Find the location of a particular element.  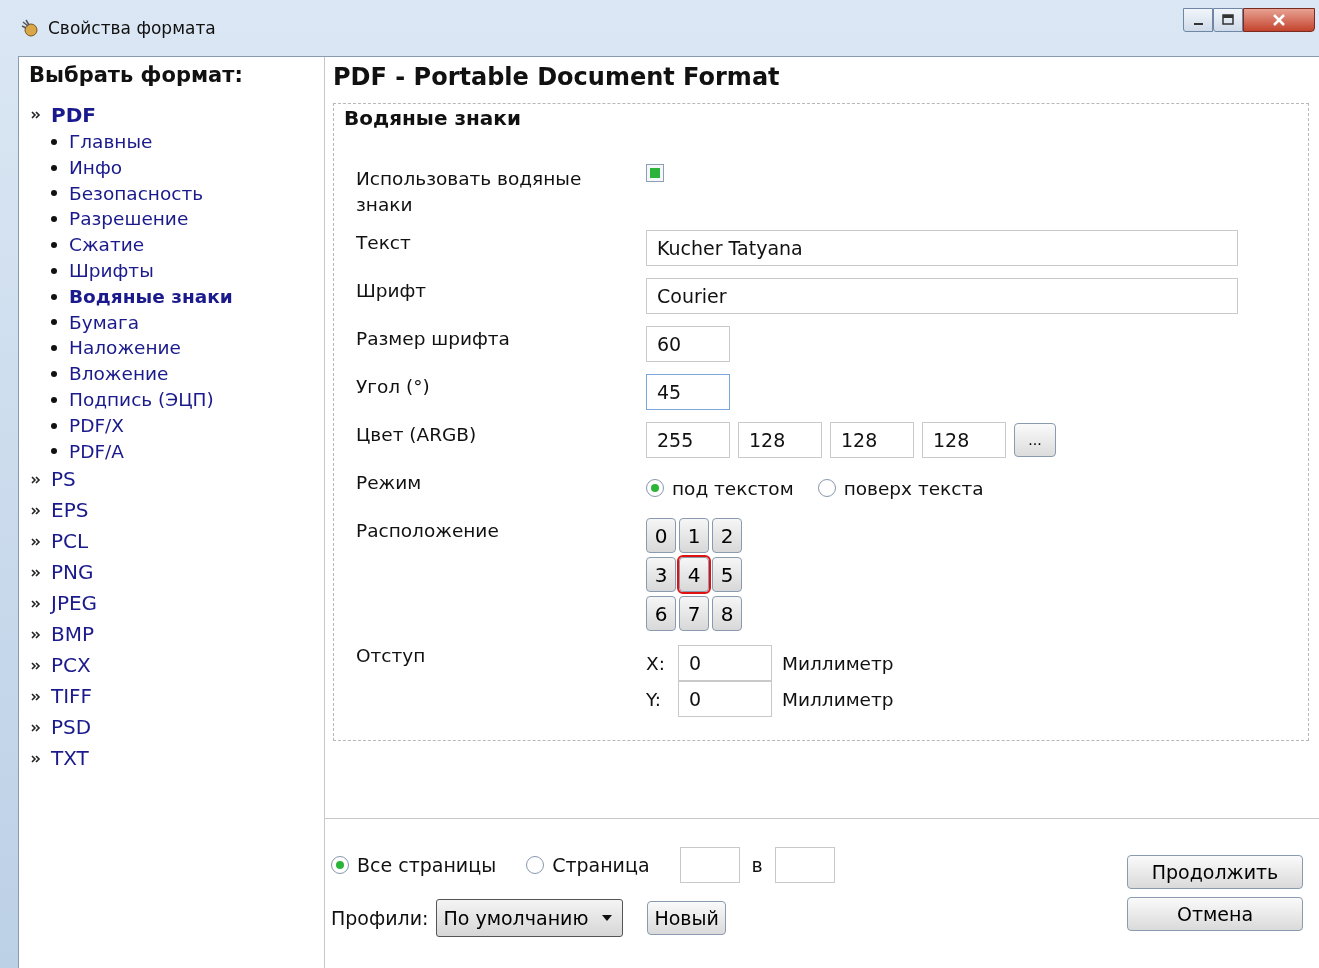

subsection-link: PDF/X is located at coordinates (176, 425).